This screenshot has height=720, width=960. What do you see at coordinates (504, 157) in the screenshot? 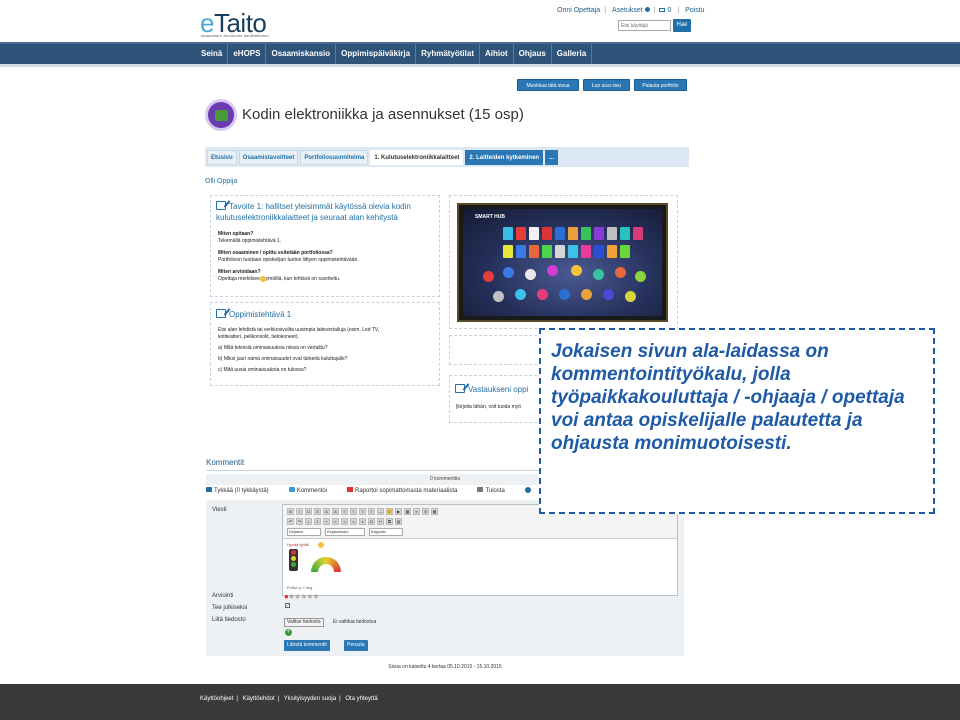
I see `tab-laitteiden-kytkeminen: 2. Laitteiden kytkeminen` at bounding box center [504, 157].